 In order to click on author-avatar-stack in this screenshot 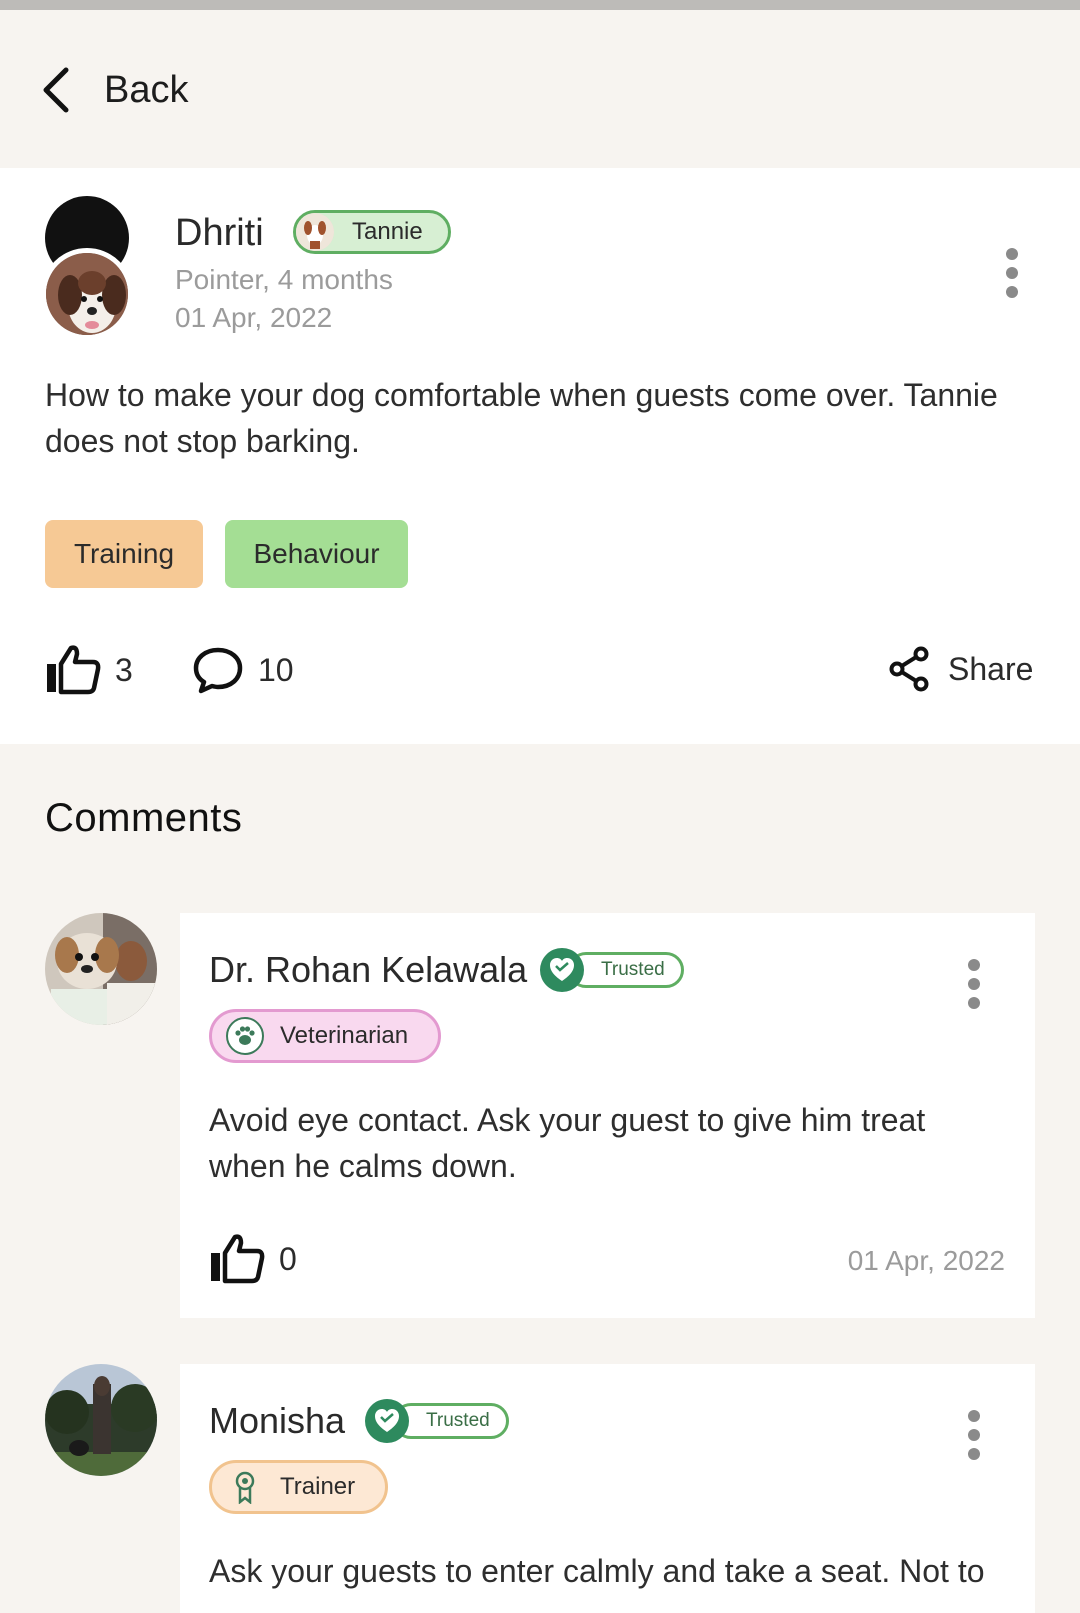, I will do `click(87, 271)`.